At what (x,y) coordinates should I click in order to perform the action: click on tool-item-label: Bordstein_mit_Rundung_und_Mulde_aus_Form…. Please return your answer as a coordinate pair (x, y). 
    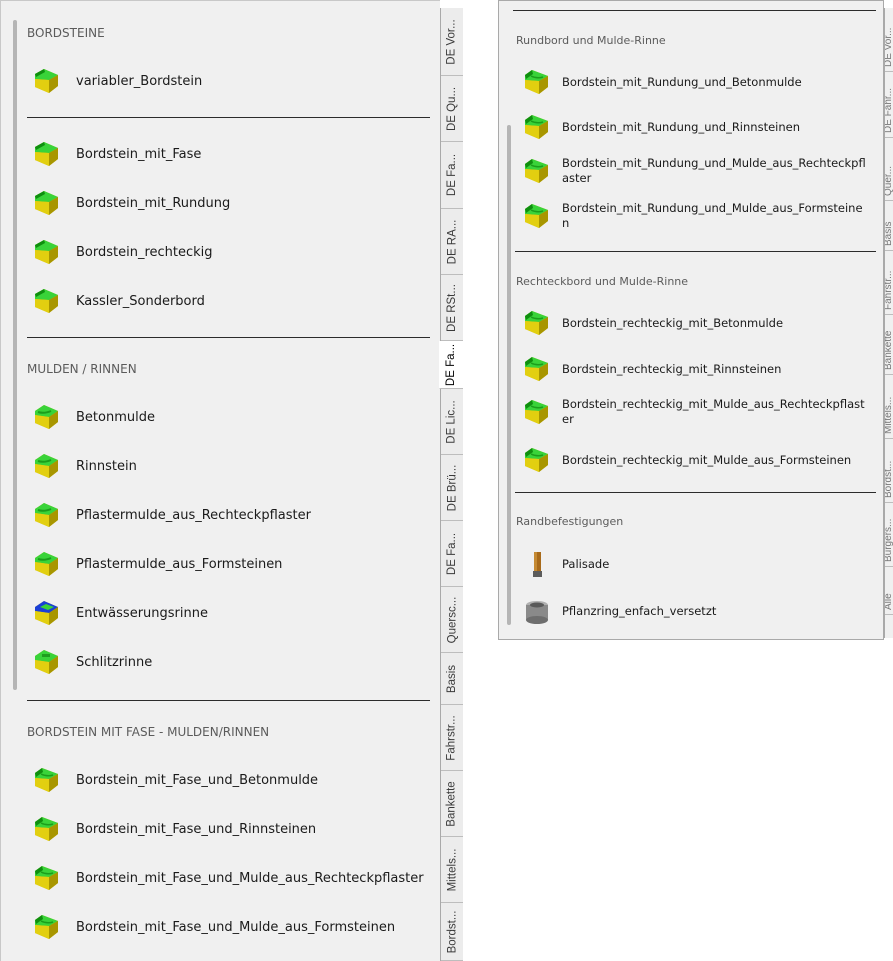
    Looking at the image, I should click on (712, 215).